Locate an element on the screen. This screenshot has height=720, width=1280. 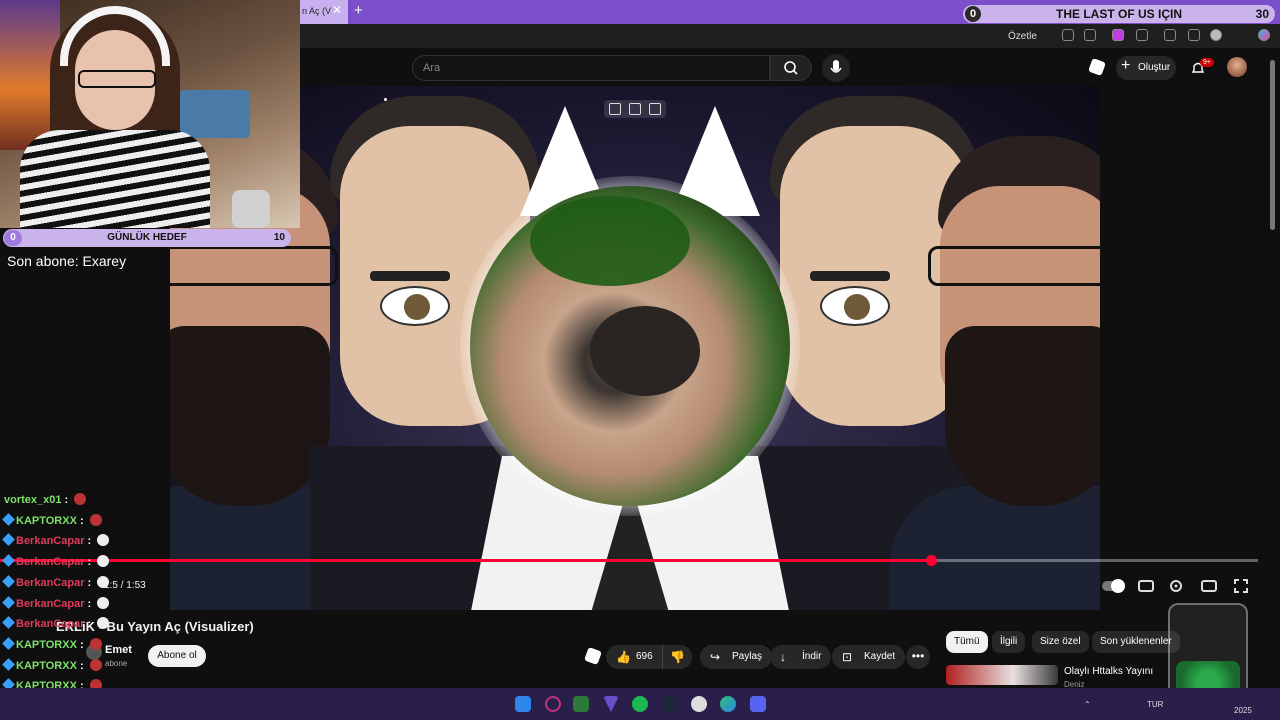
discord-icon is located at coordinates (758, 704).